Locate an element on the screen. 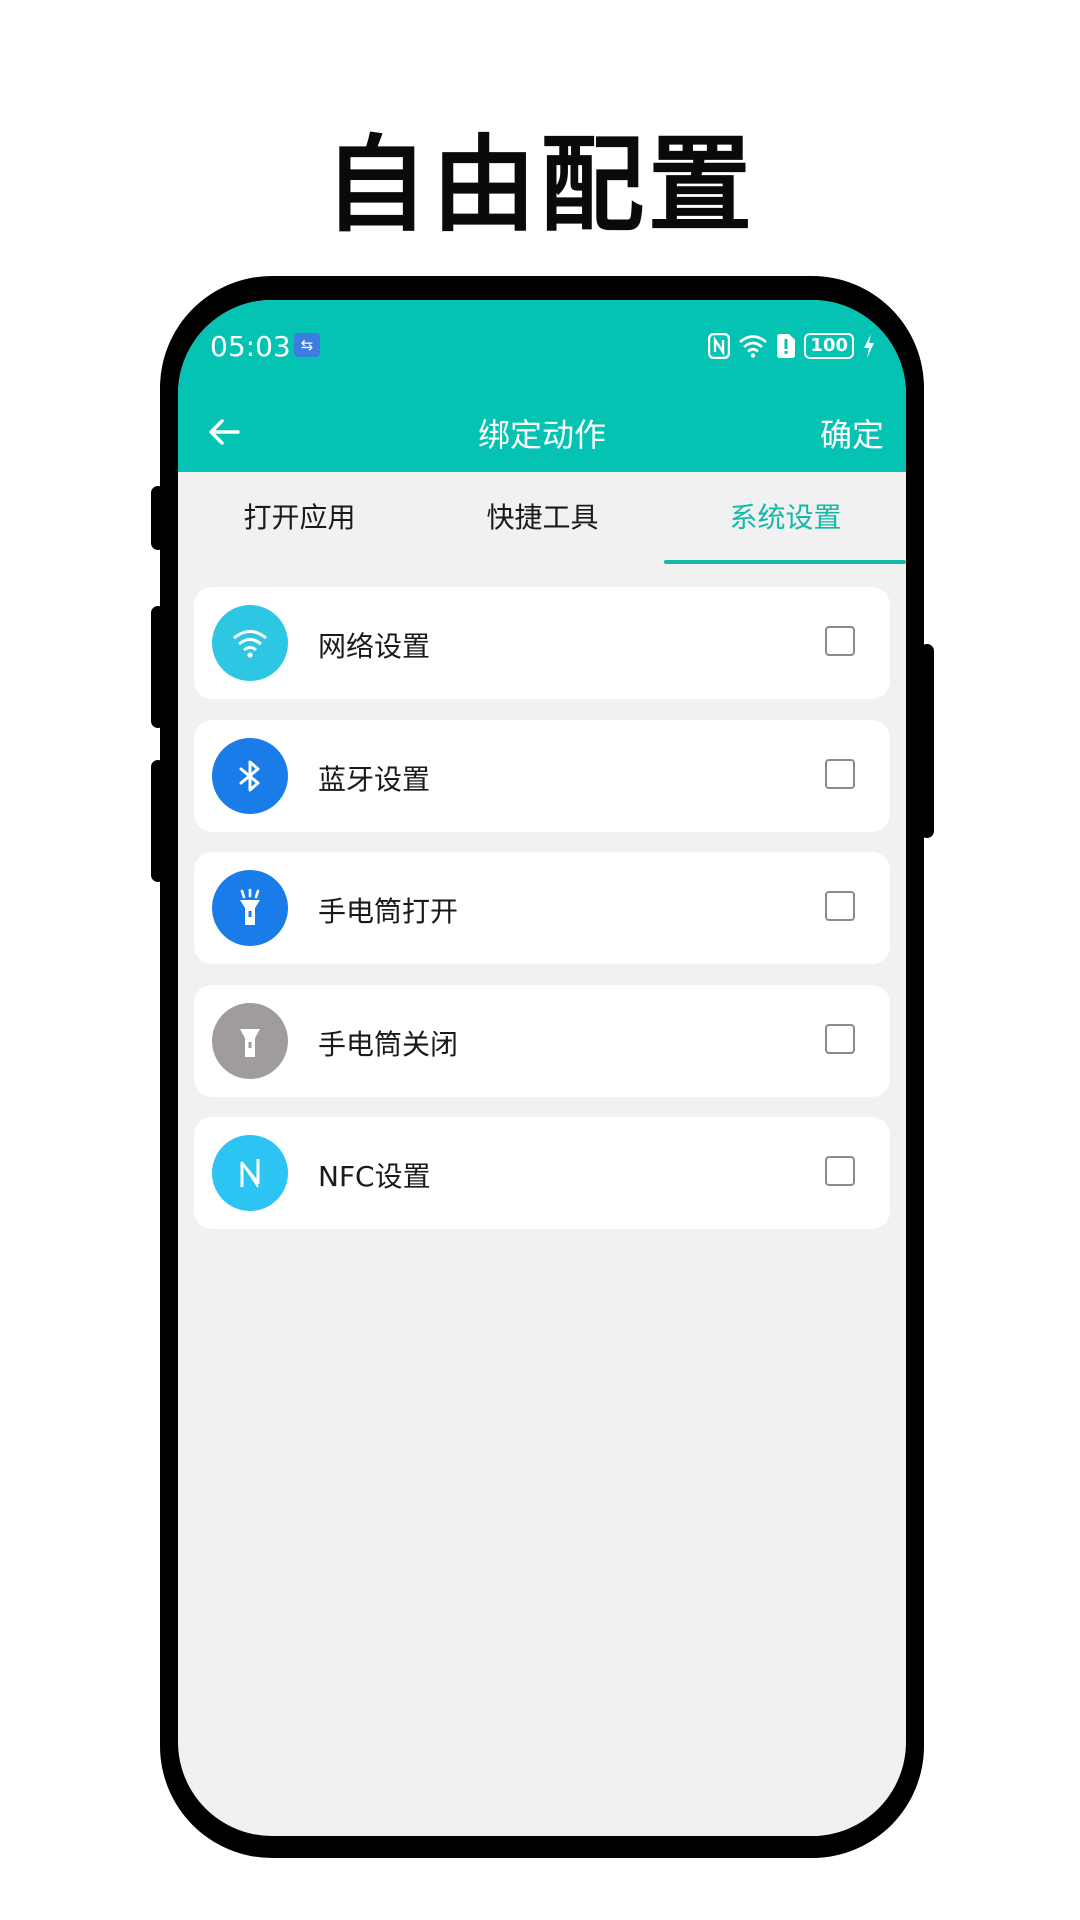 The image size is (1080, 1920). status-icons: 100 is located at coordinates (792, 346).